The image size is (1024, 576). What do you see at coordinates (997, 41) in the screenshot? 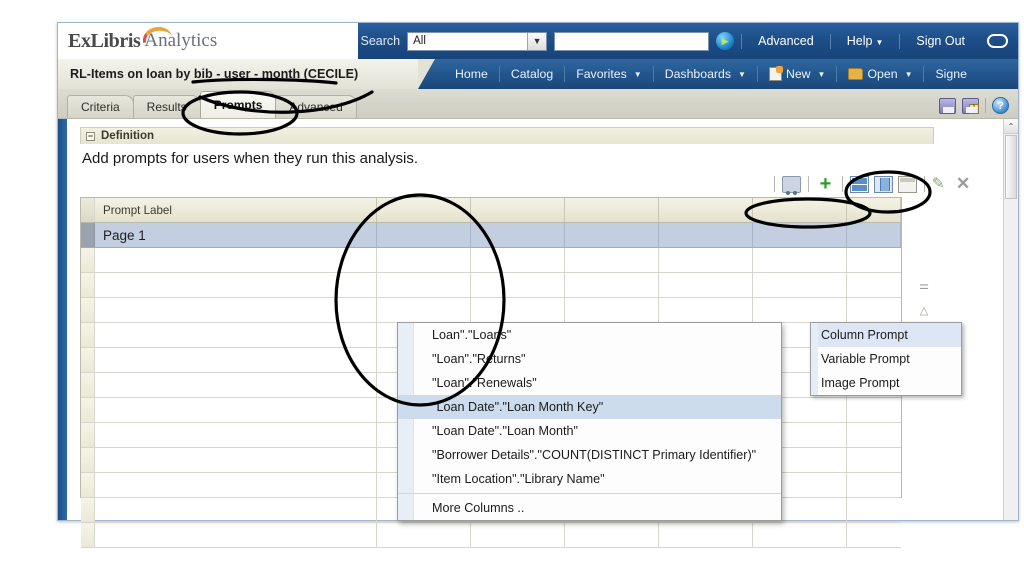
I see `chat-bubble-icon` at bounding box center [997, 41].